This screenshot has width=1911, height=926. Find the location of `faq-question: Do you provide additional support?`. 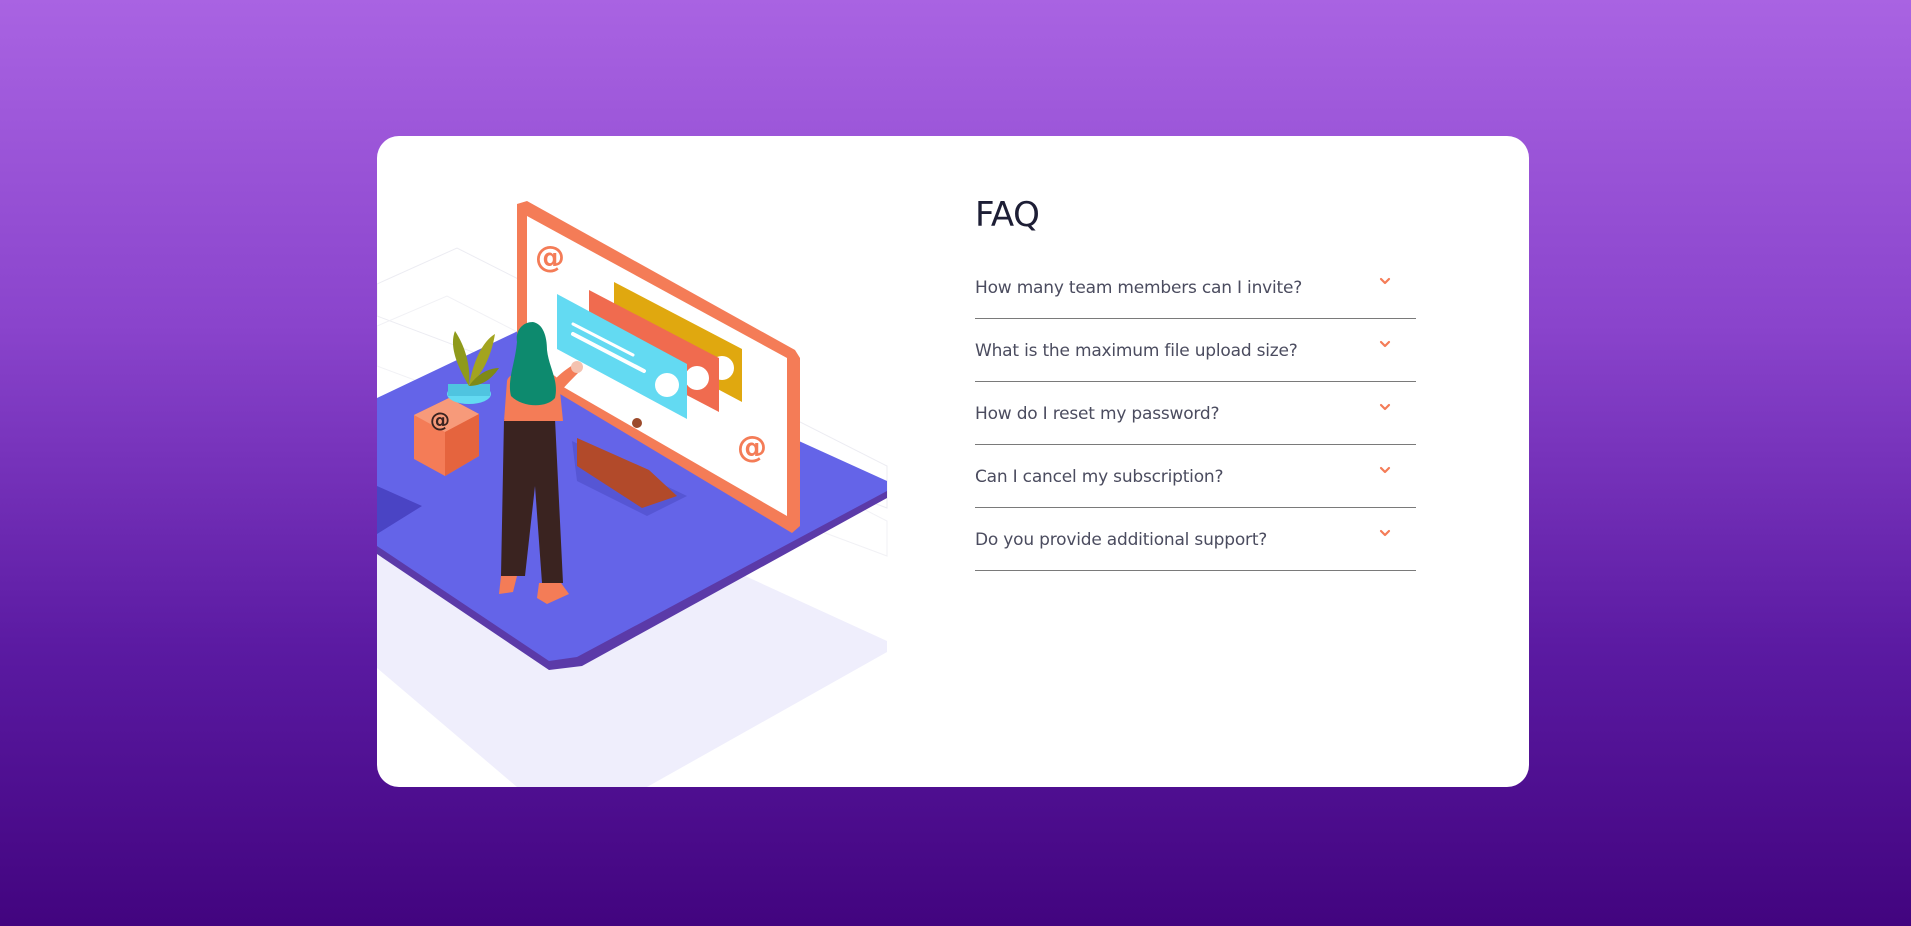

faq-question: Do you provide additional support? is located at coordinates (1121, 540).